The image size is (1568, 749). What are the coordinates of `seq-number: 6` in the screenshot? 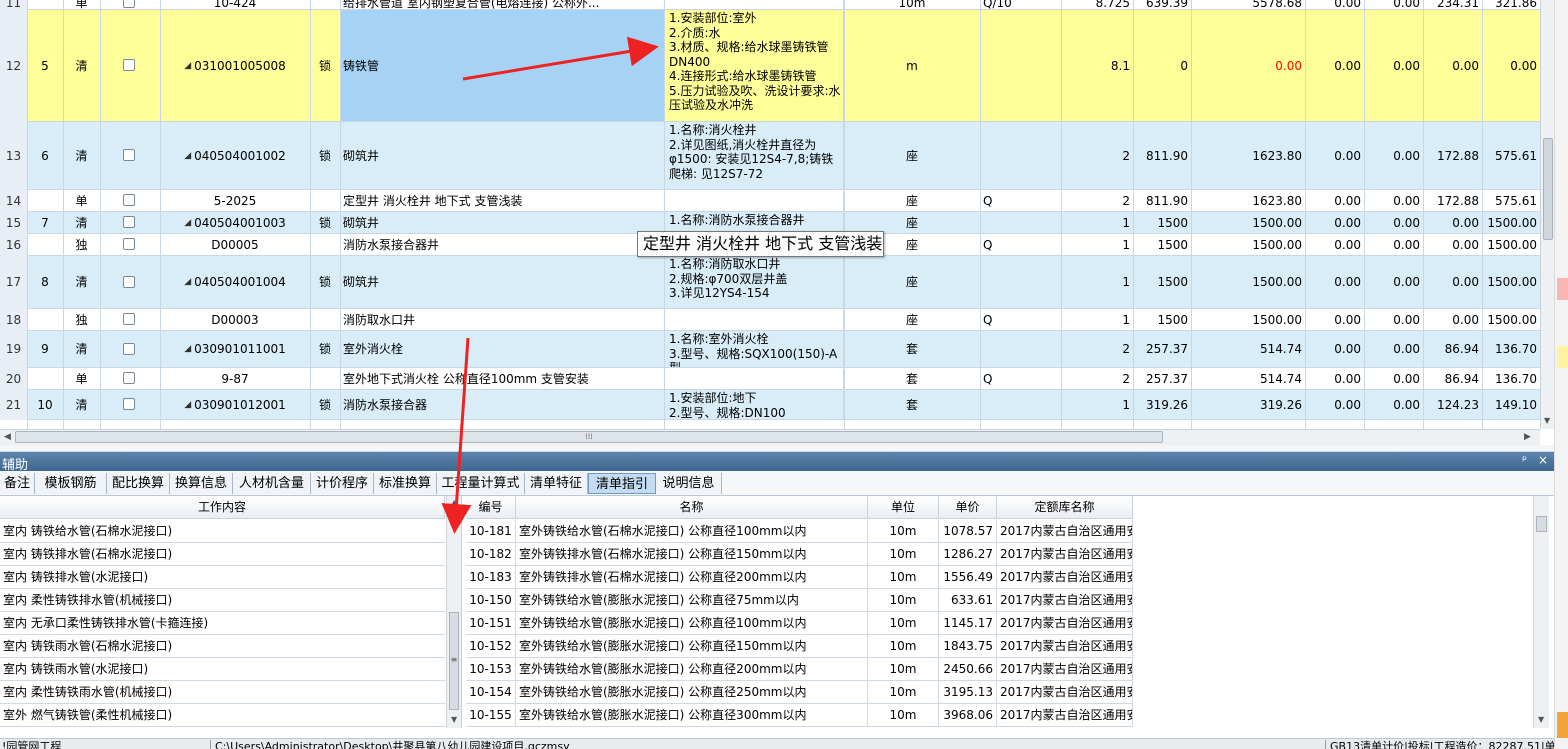 It's located at (45, 155).